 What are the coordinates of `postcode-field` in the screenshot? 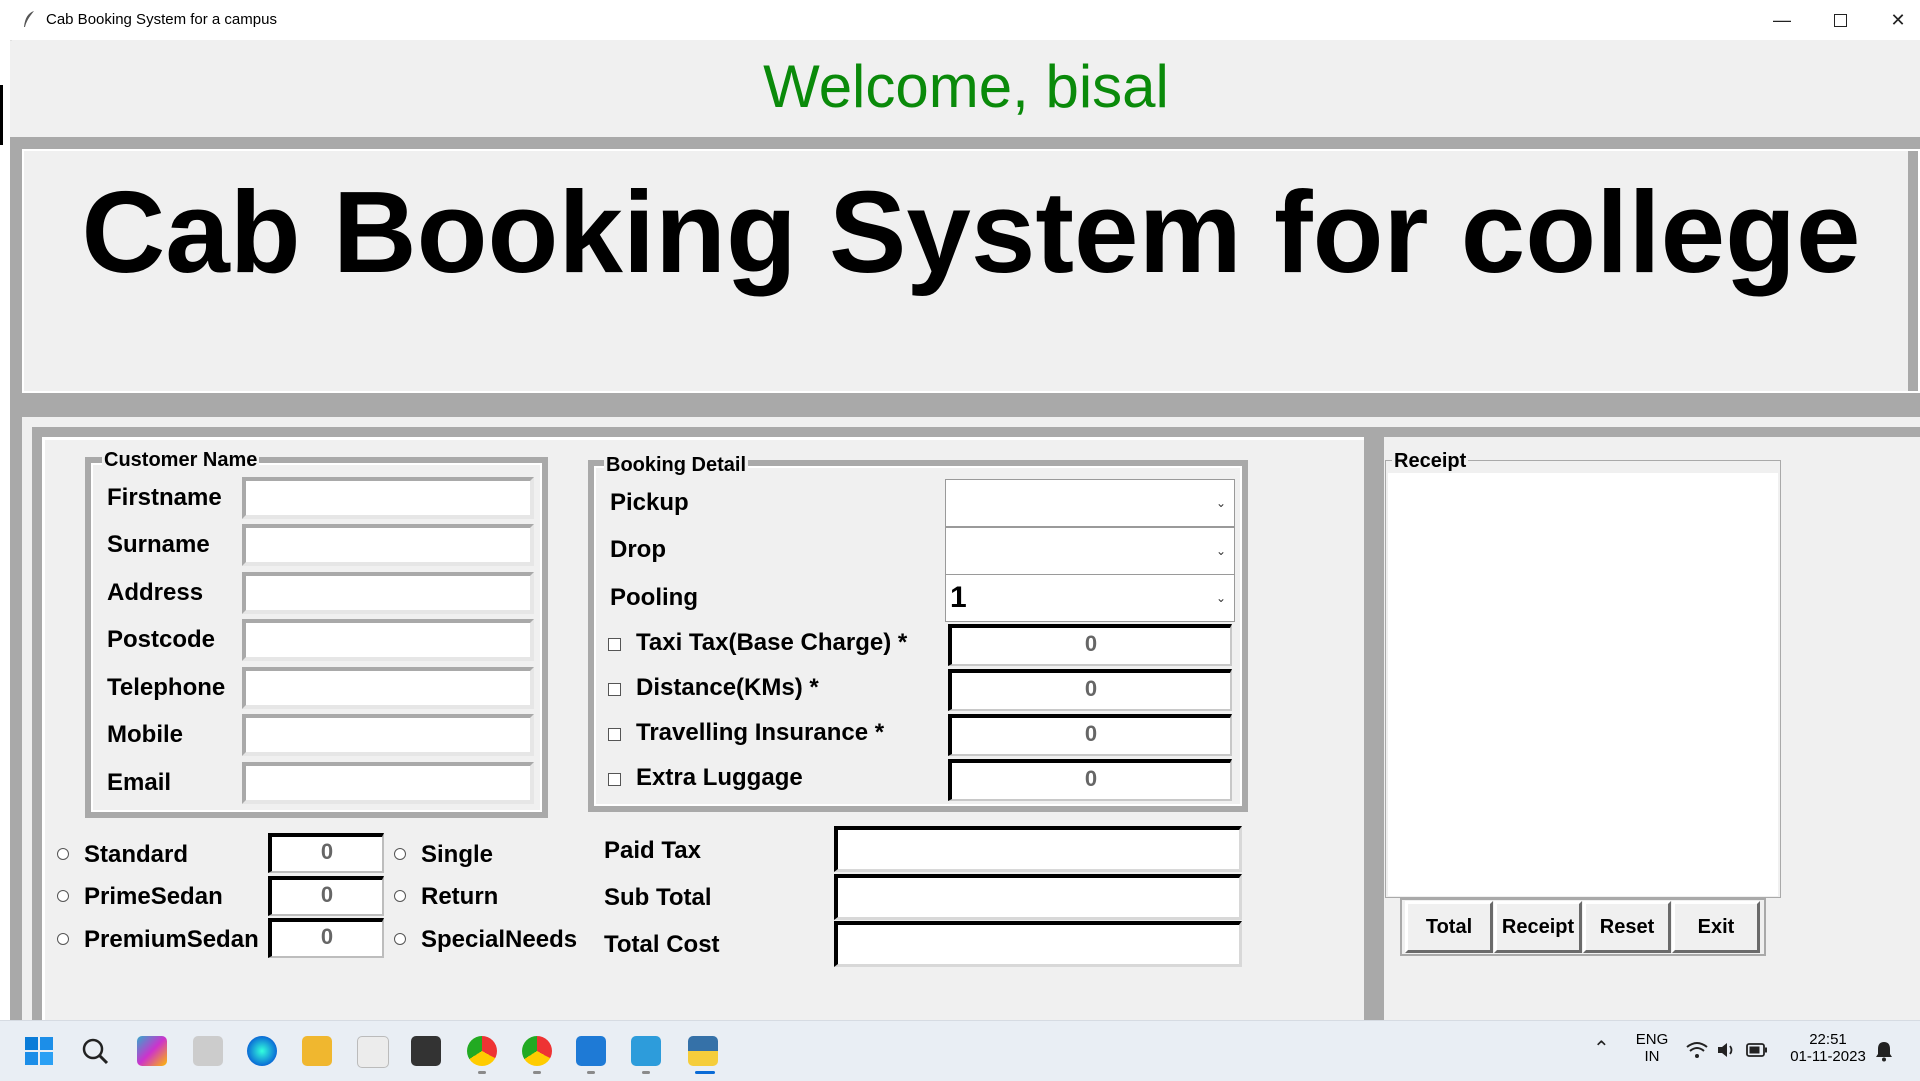 It's located at (388, 640).